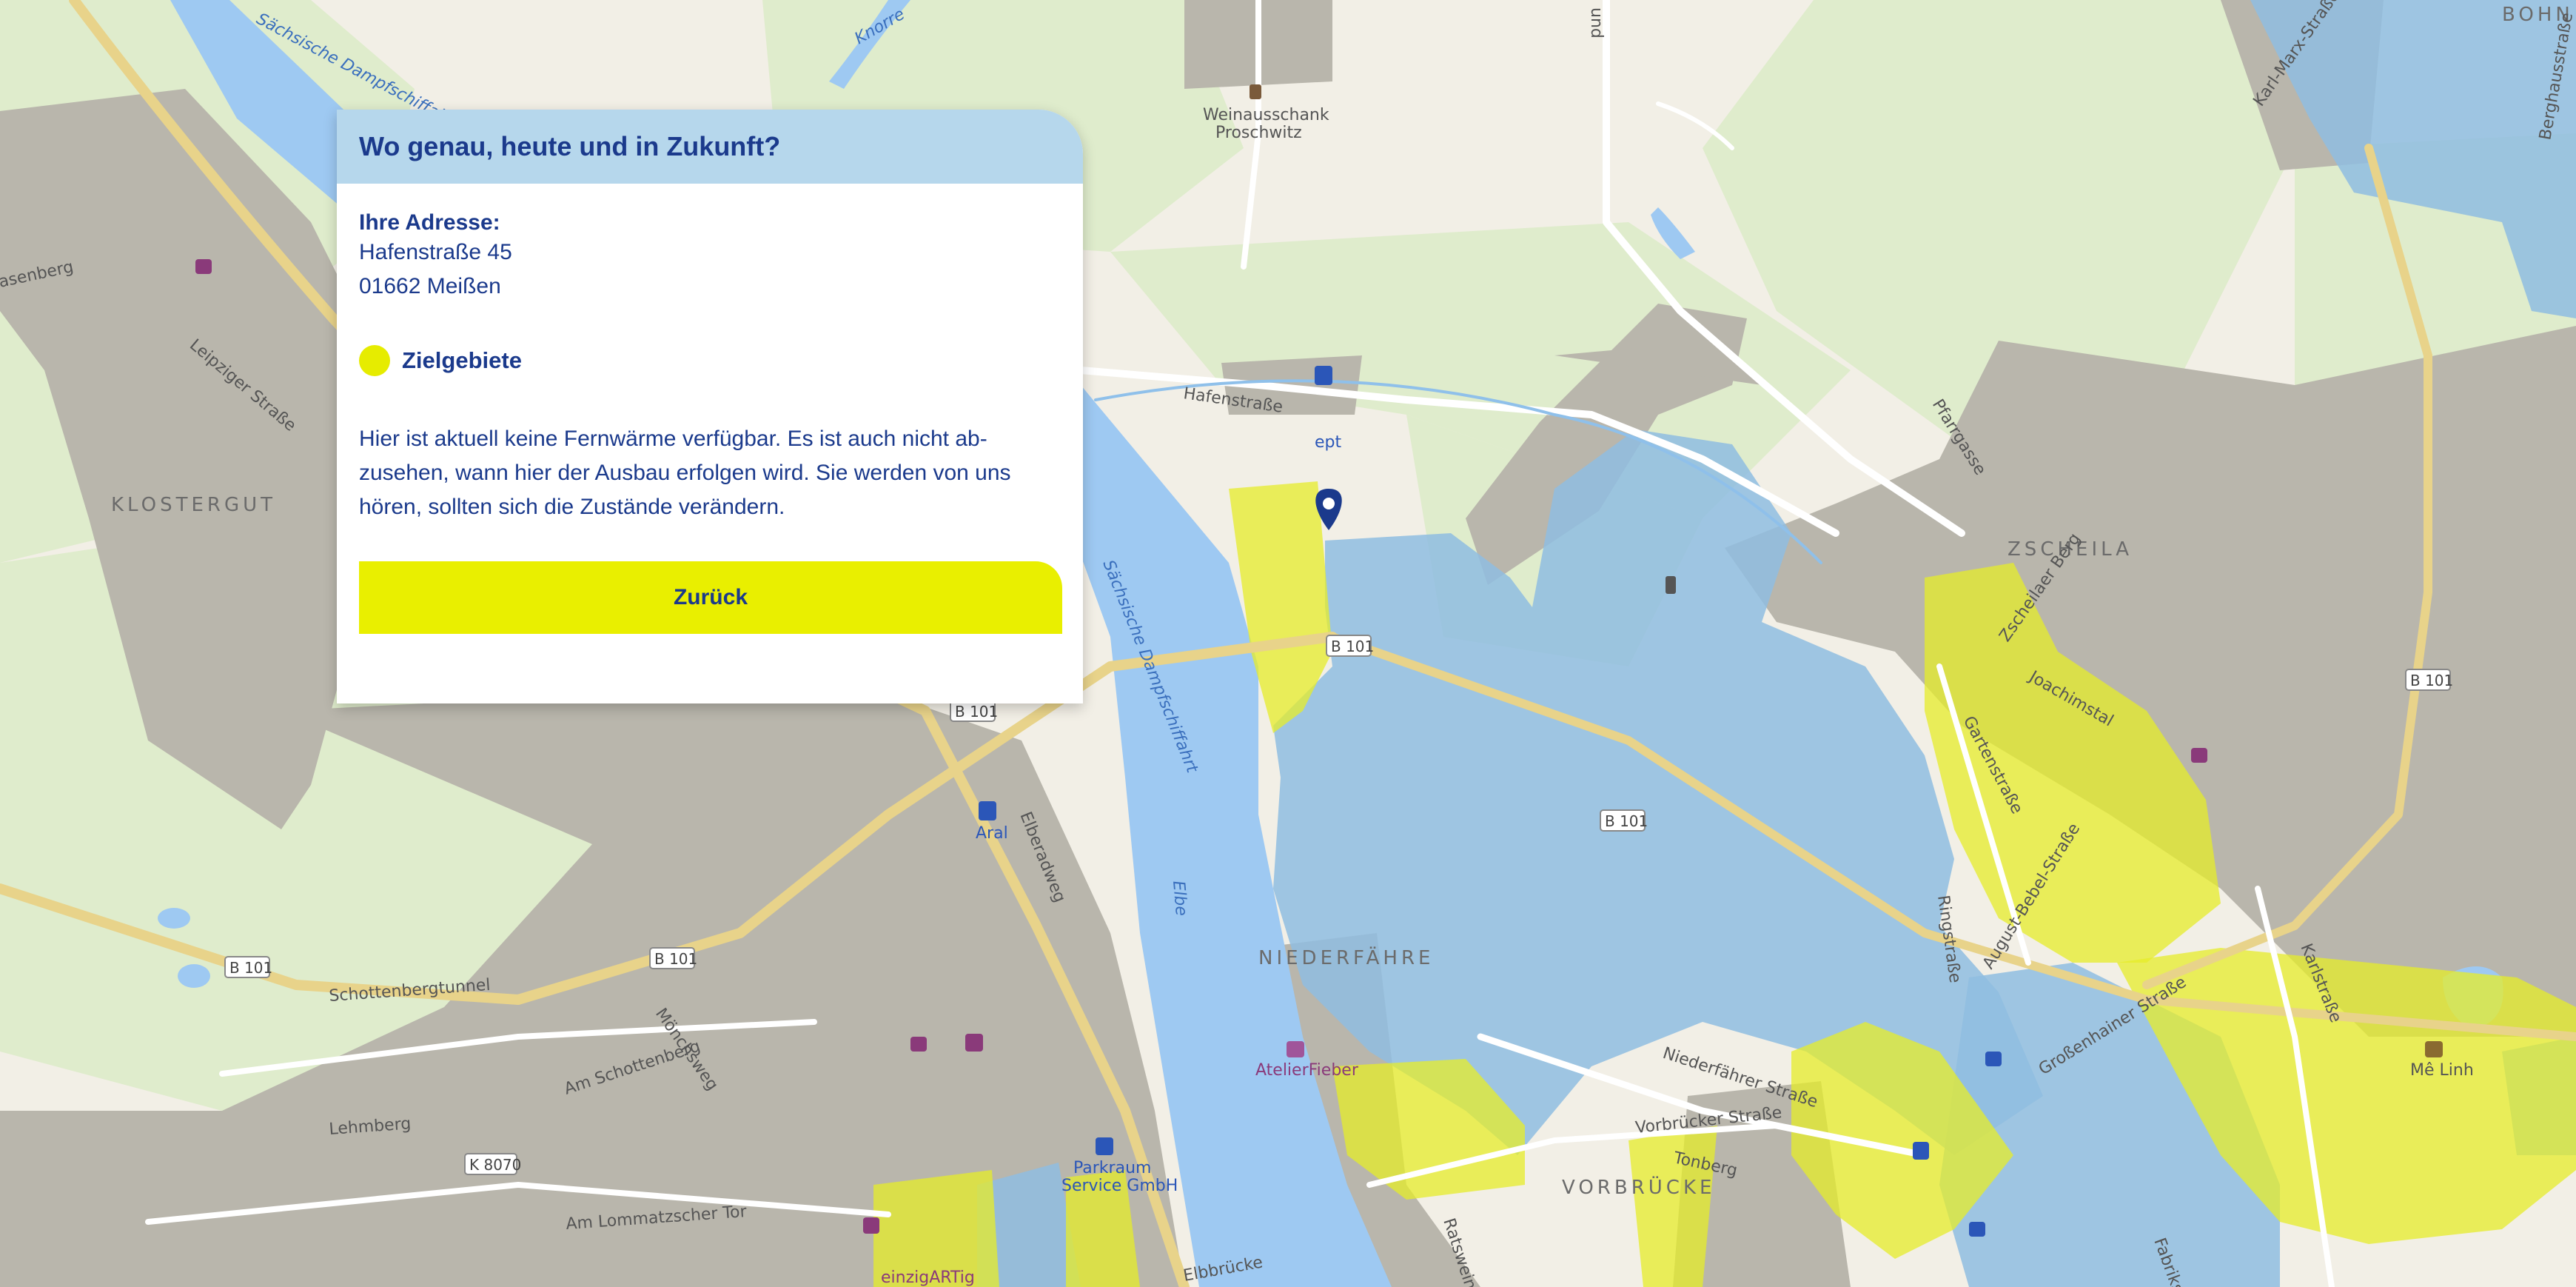  I want to click on poi-label-meilinh: Mê Linh, so click(2442, 1070).